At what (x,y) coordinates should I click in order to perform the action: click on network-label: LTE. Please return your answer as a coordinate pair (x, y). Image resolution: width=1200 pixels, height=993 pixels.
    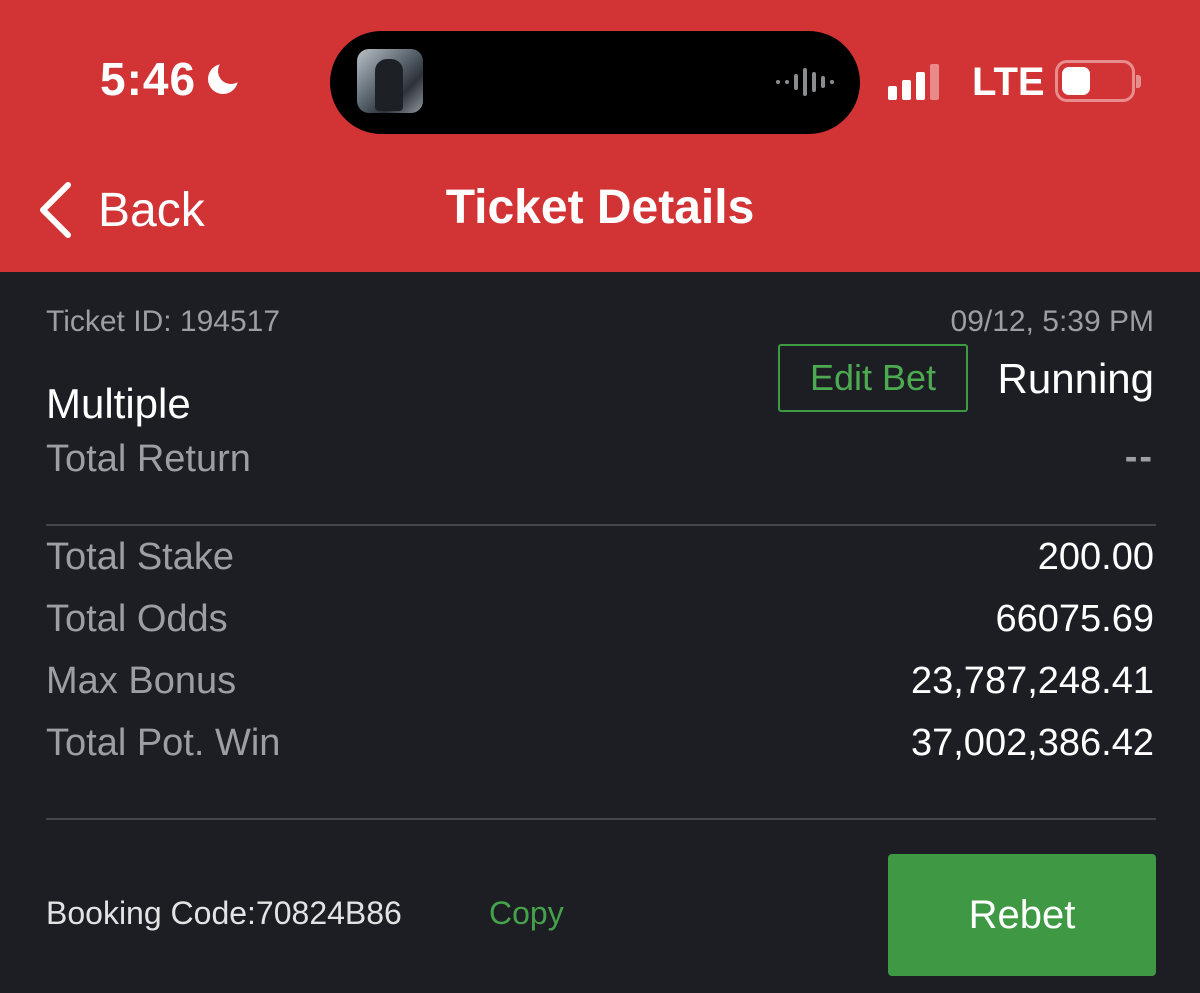
    Looking at the image, I should click on (1008, 82).